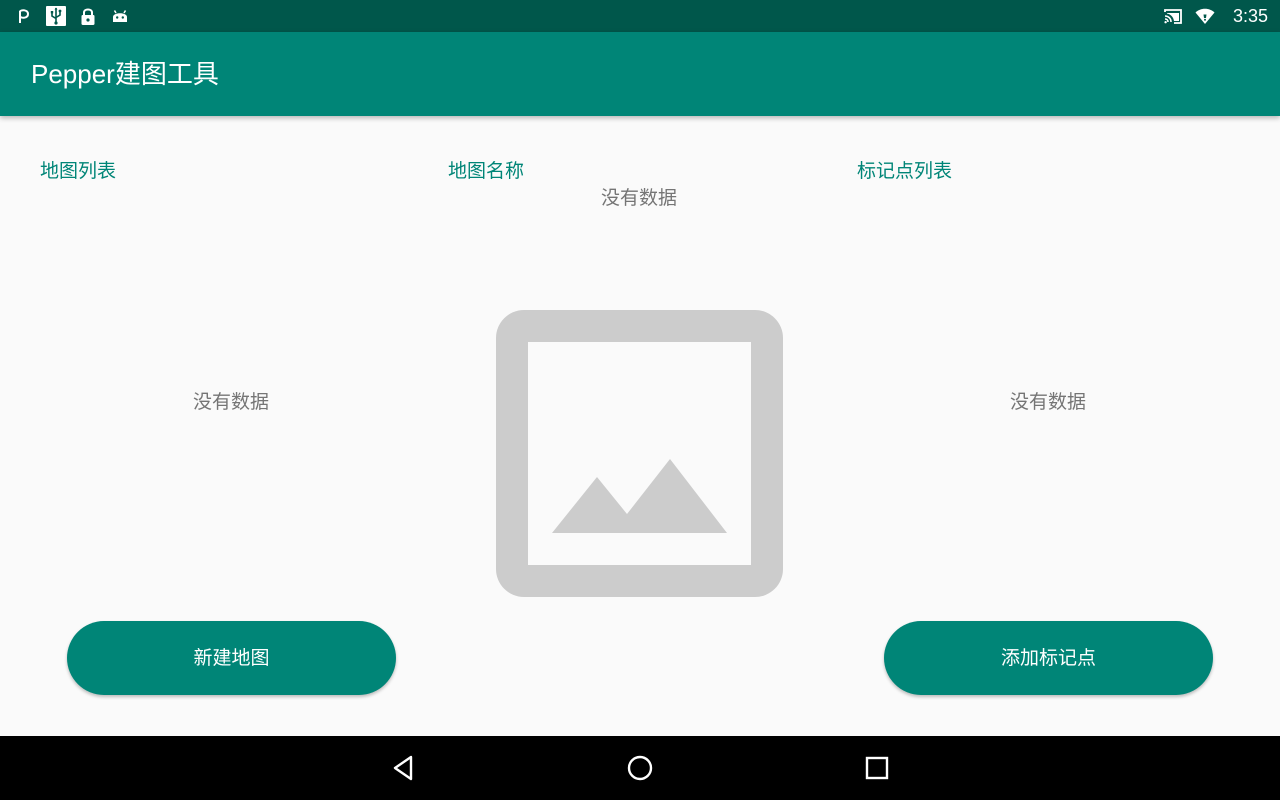  Describe the element at coordinates (905, 171) in the screenshot. I see `marker-list-header: 标记点列表` at that location.